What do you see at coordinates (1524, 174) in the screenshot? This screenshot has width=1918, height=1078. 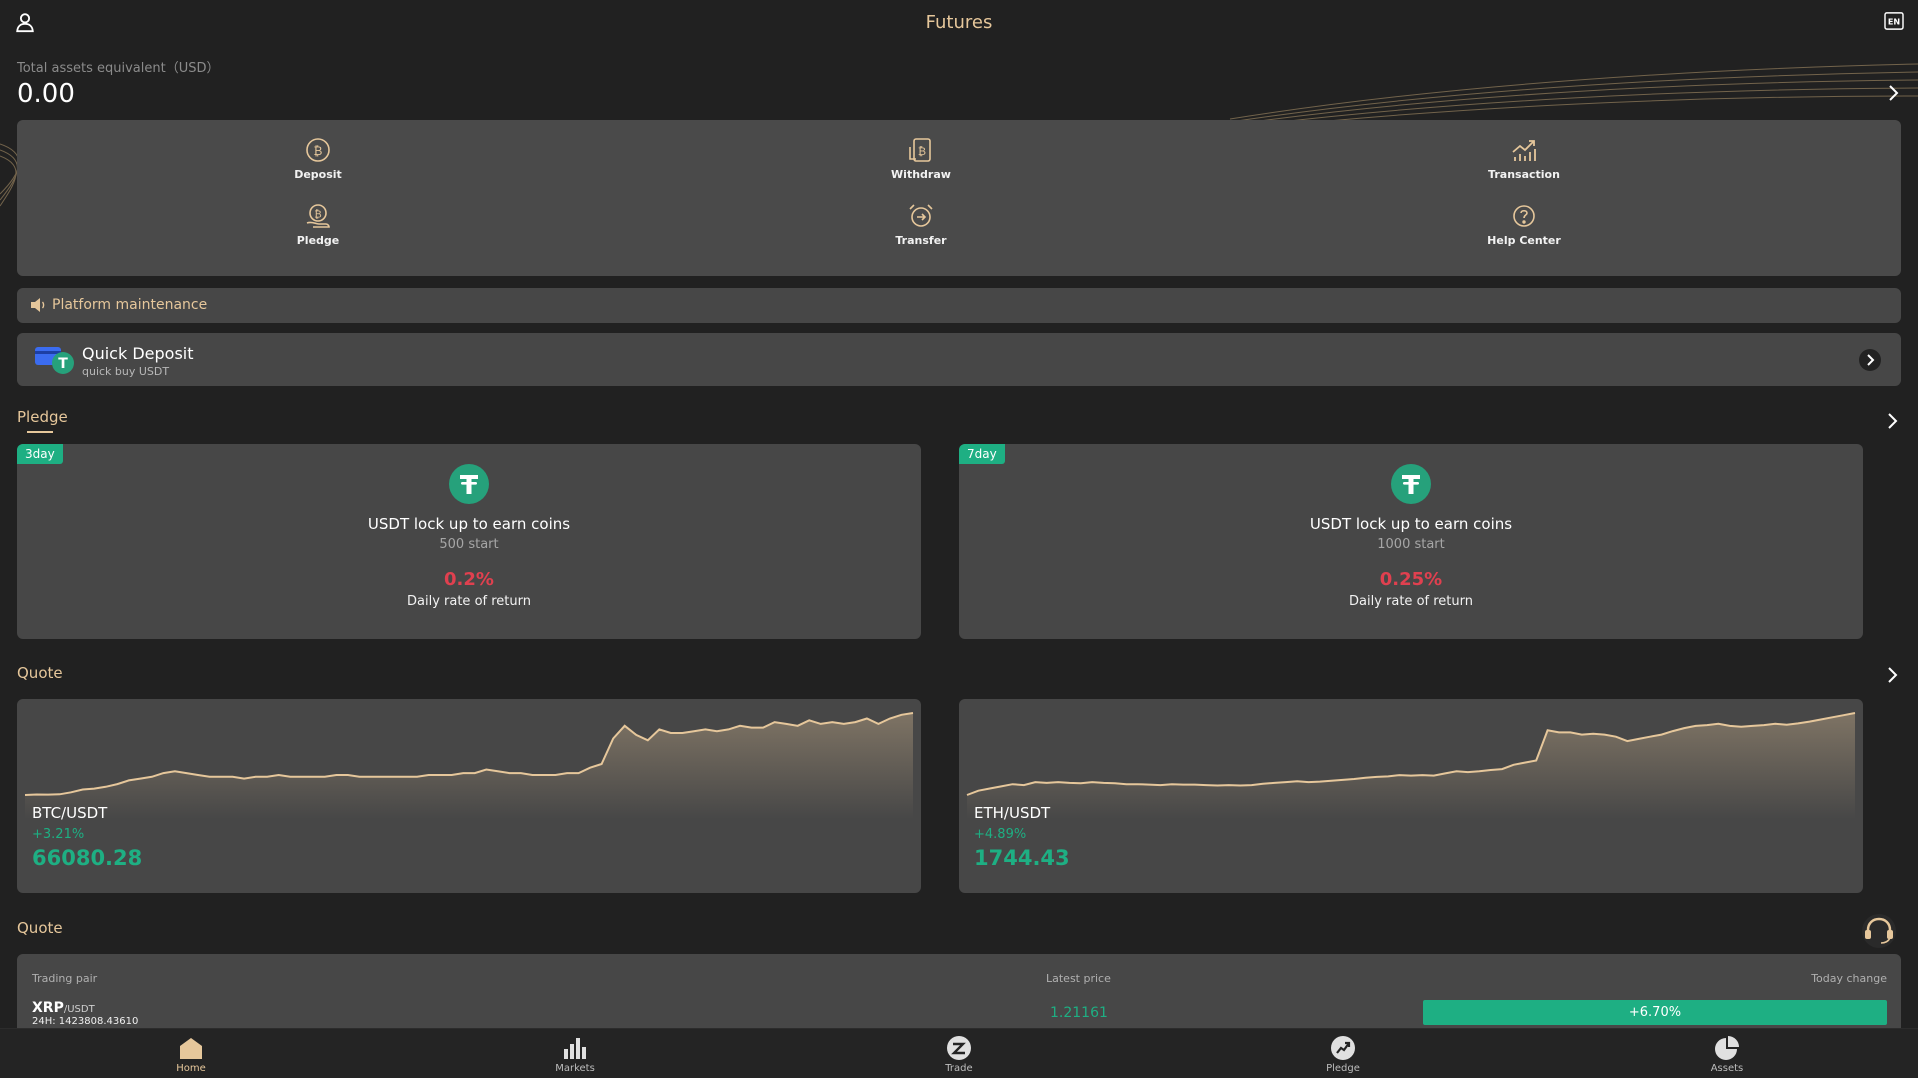 I see `transaction-label: Transaction` at bounding box center [1524, 174].